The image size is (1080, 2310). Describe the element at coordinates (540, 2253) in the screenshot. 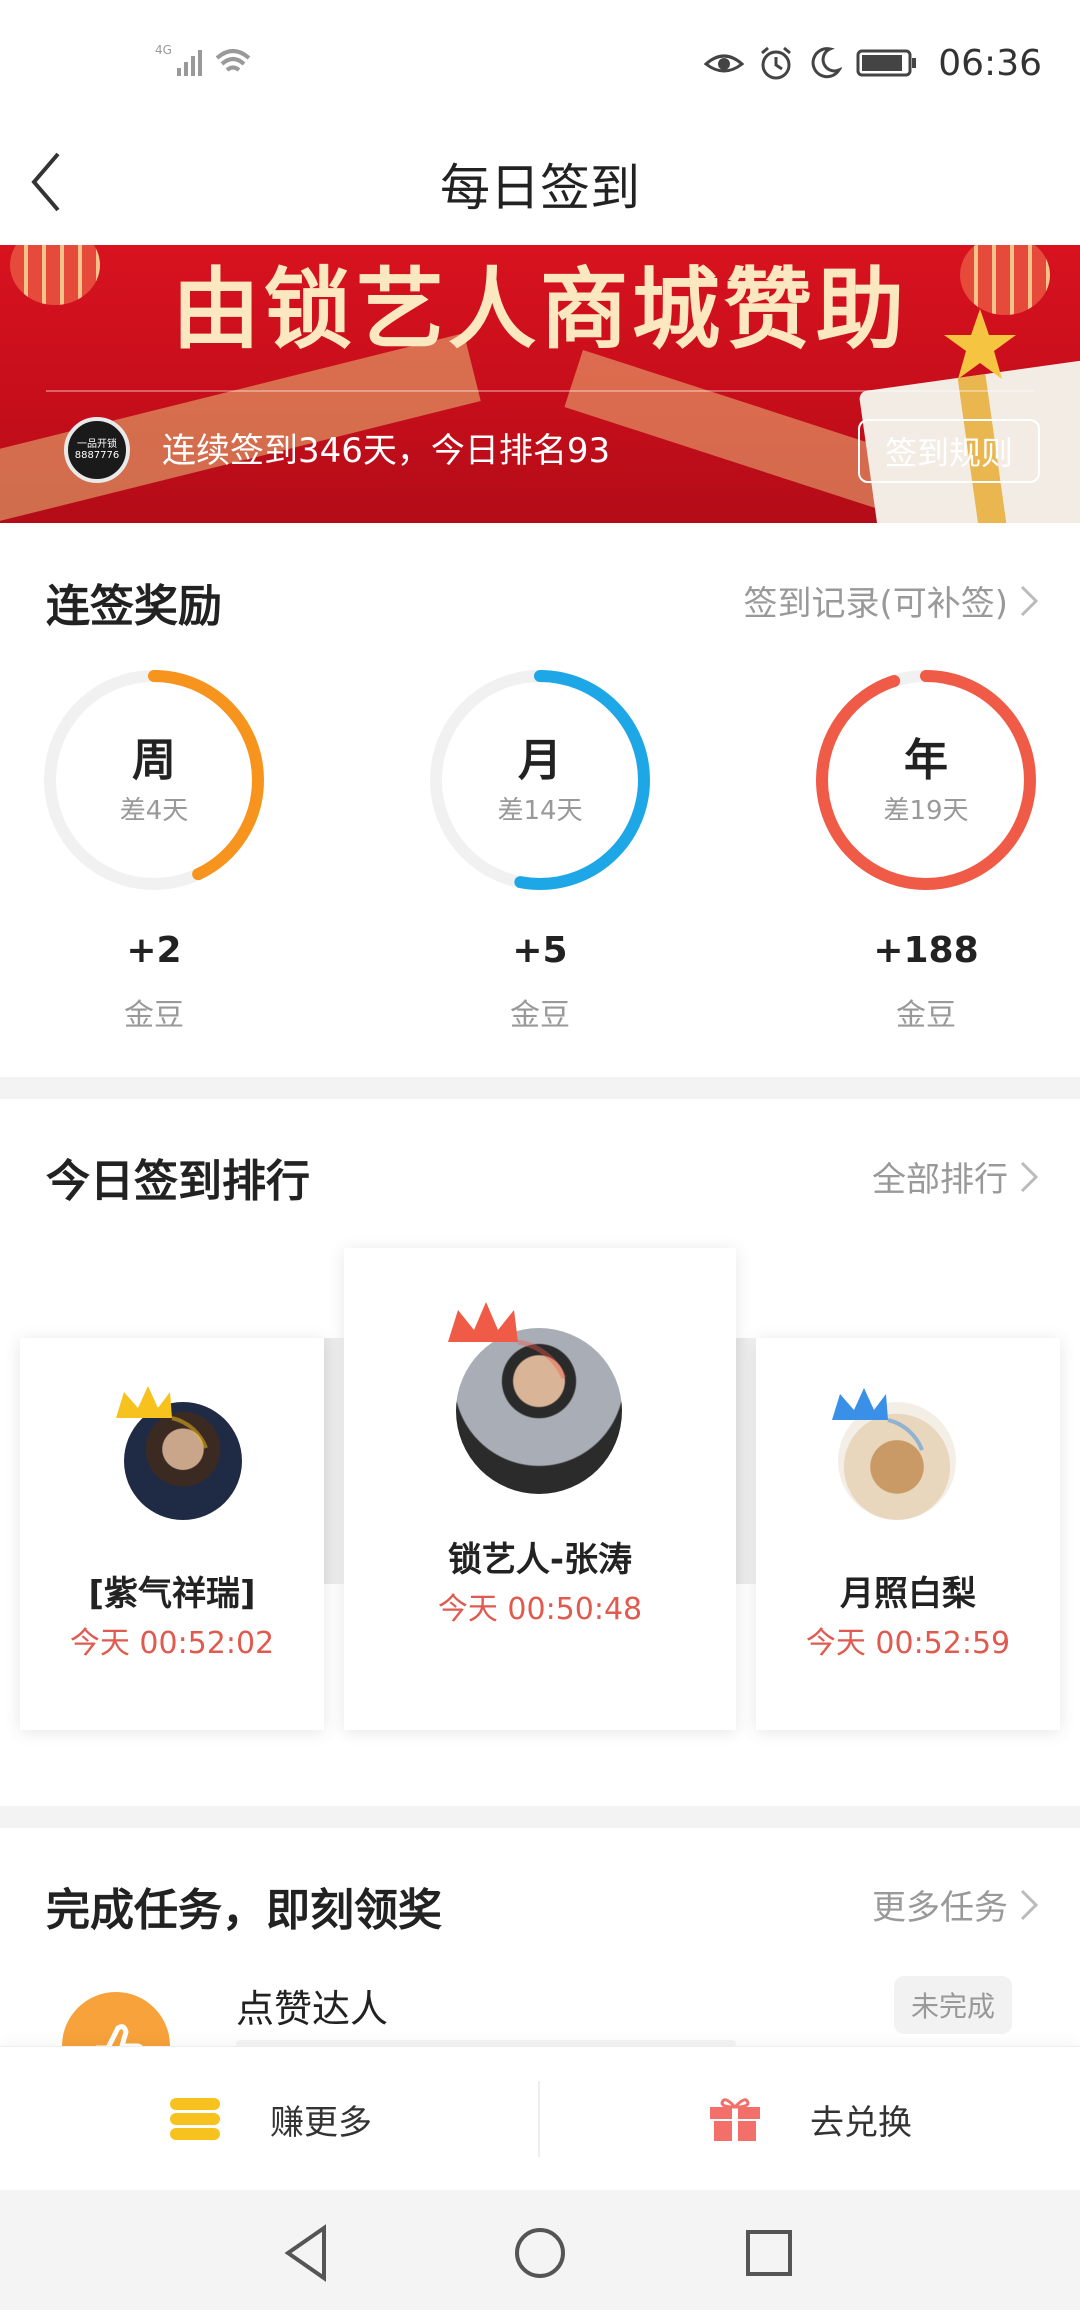

I see `home-circle-icon` at that location.